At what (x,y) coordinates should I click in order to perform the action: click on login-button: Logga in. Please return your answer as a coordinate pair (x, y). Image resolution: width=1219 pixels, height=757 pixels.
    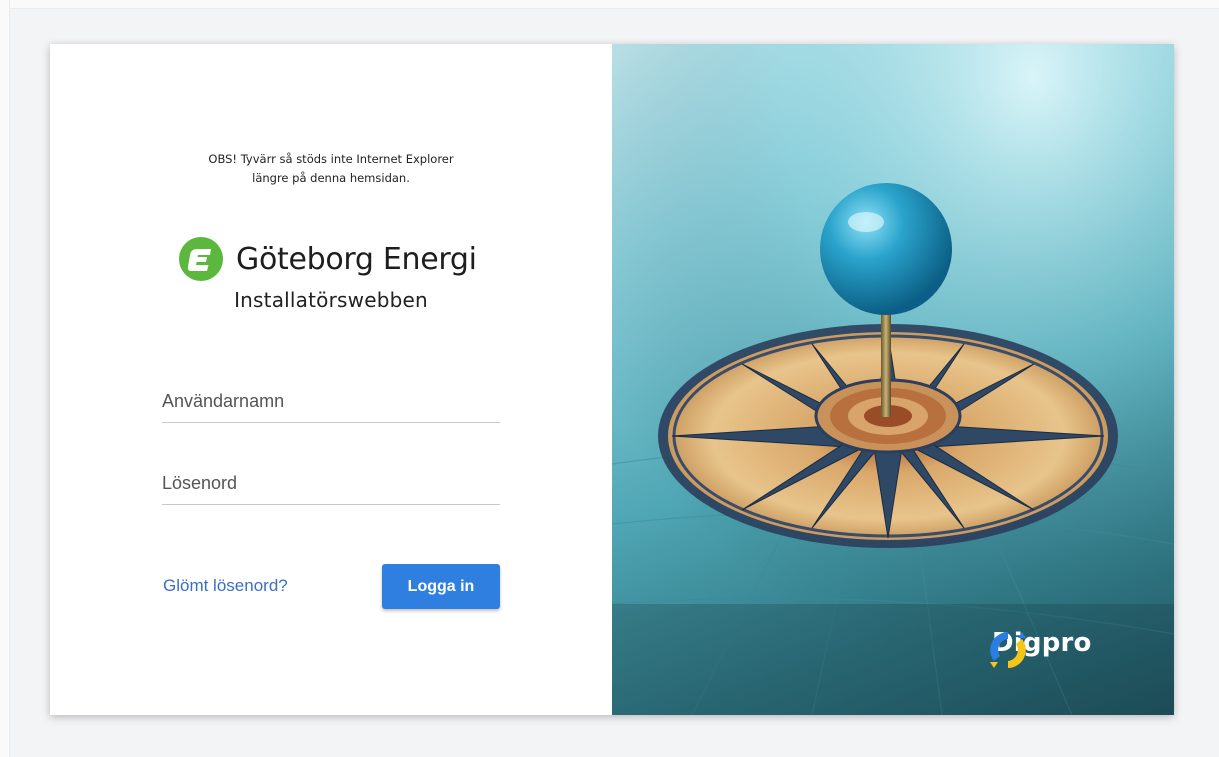
    Looking at the image, I should click on (441, 586).